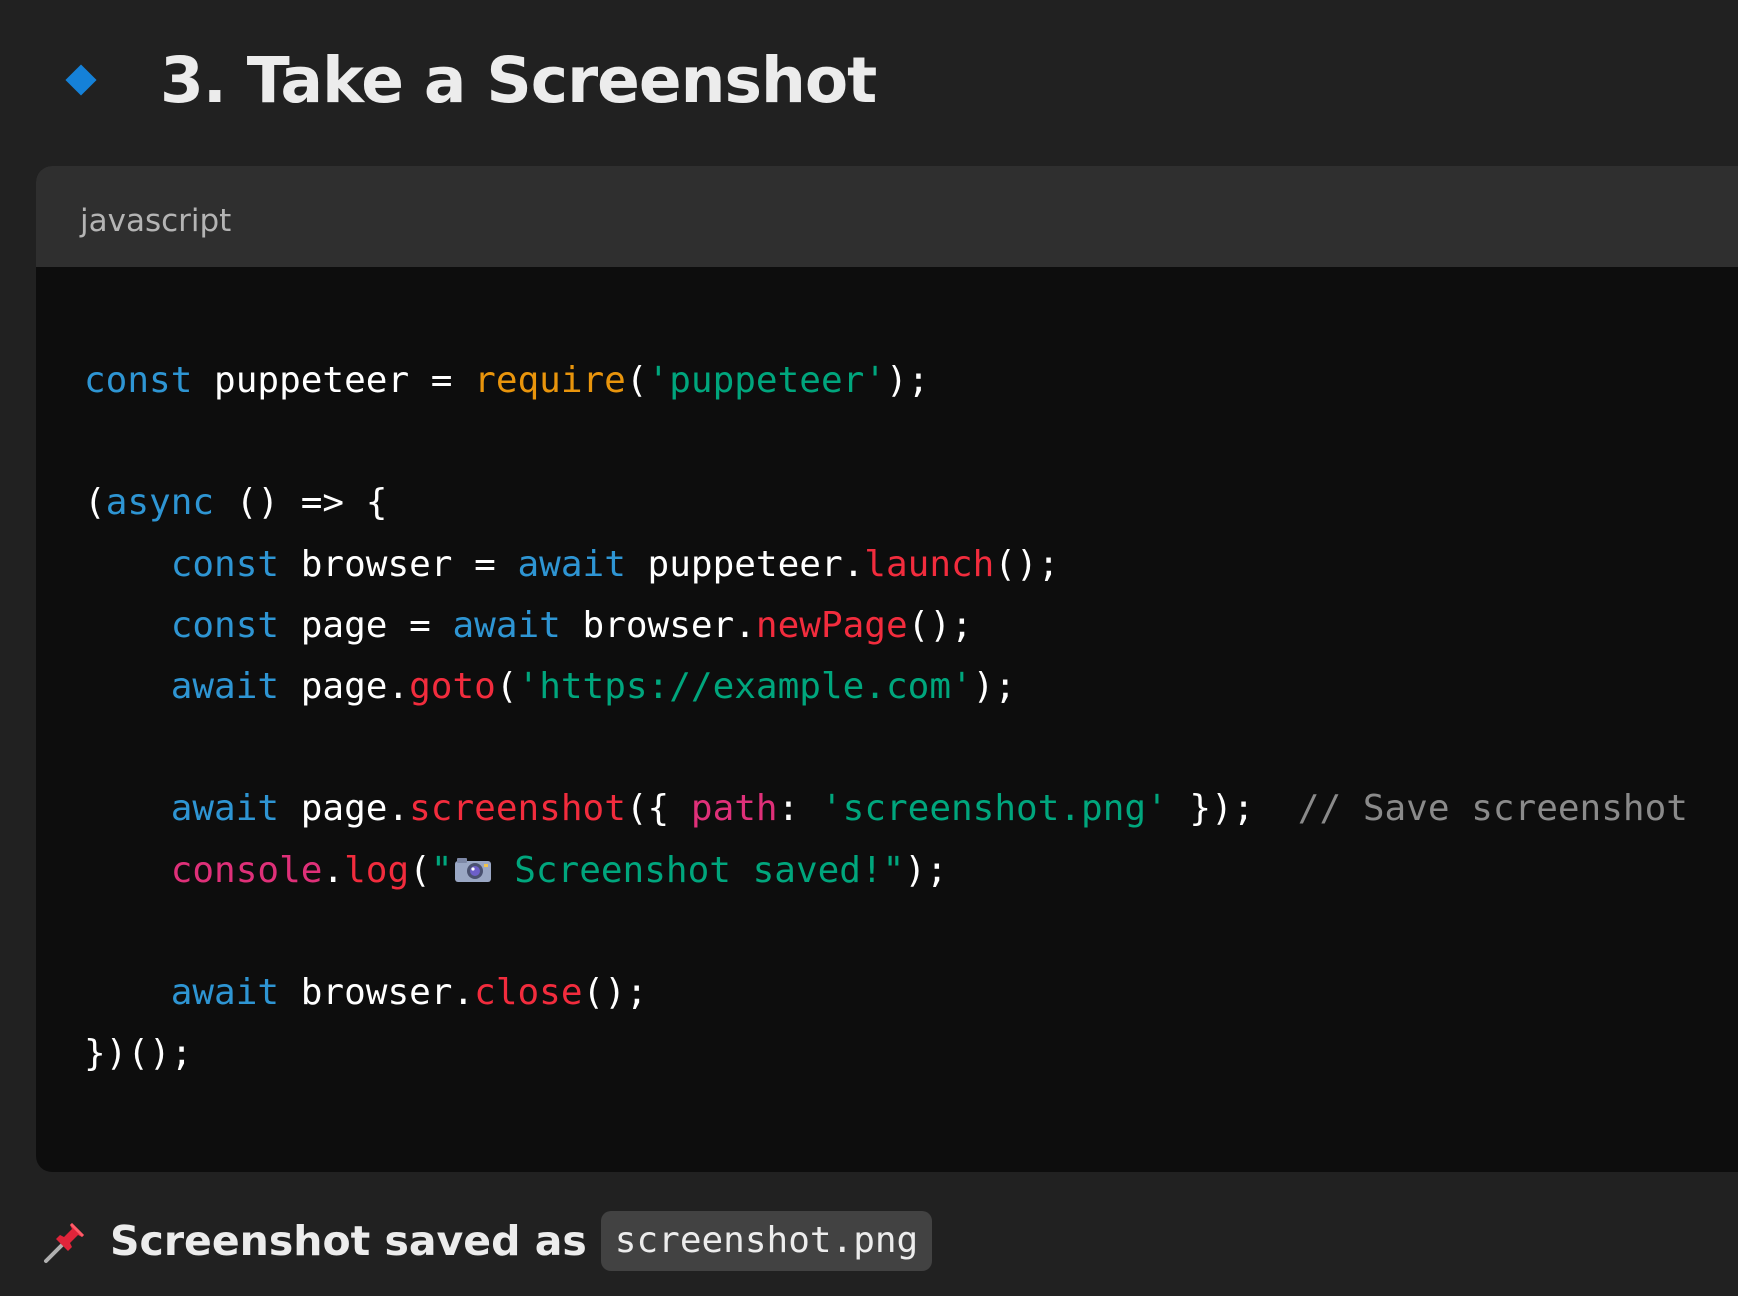 The height and width of the screenshot is (1296, 1738). What do you see at coordinates (766, 380) in the screenshot?
I see `code-token: 'puppeteer'` at bounding box center [766, 380].